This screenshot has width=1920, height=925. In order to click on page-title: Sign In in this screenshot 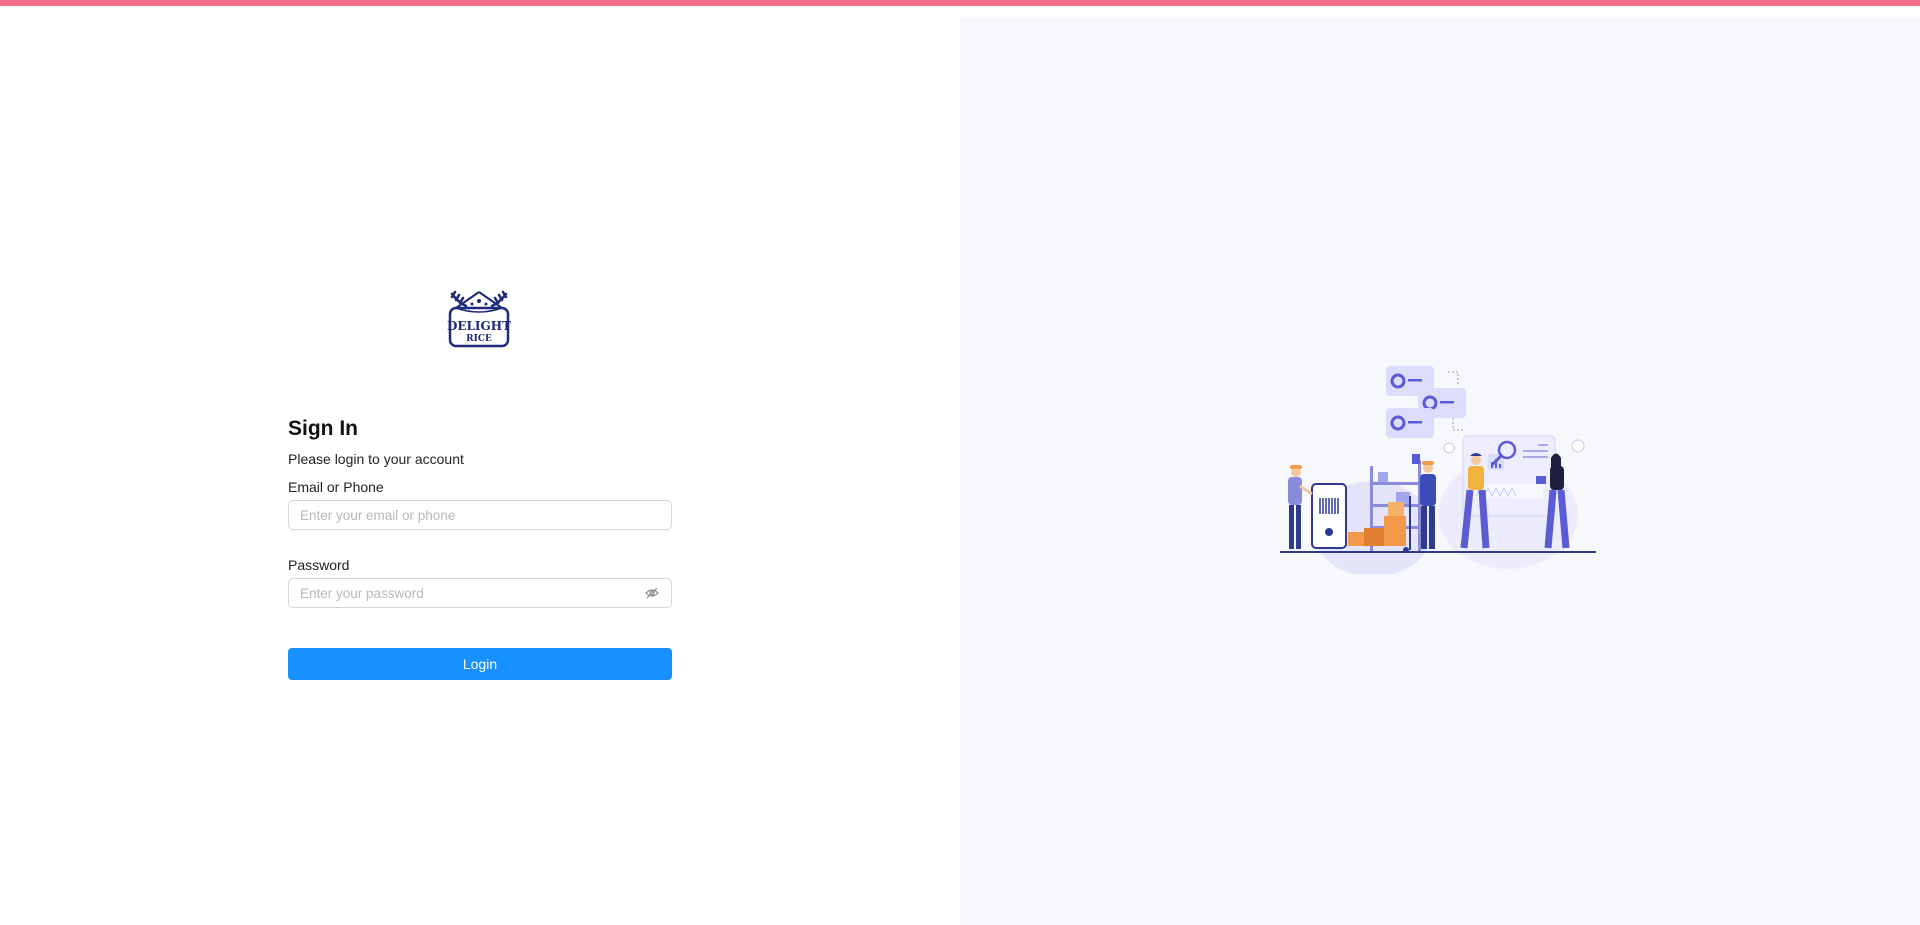, I will do `click(323, 428)`.